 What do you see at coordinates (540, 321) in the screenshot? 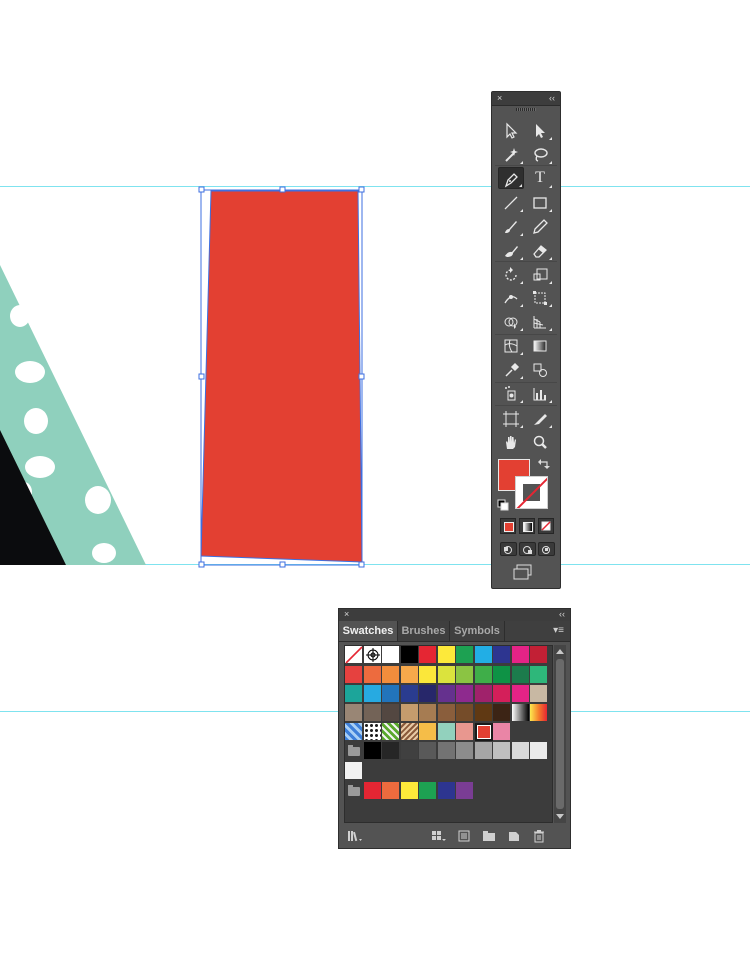
I see `perspective-grid-tool` at bounding box center [540, 321].